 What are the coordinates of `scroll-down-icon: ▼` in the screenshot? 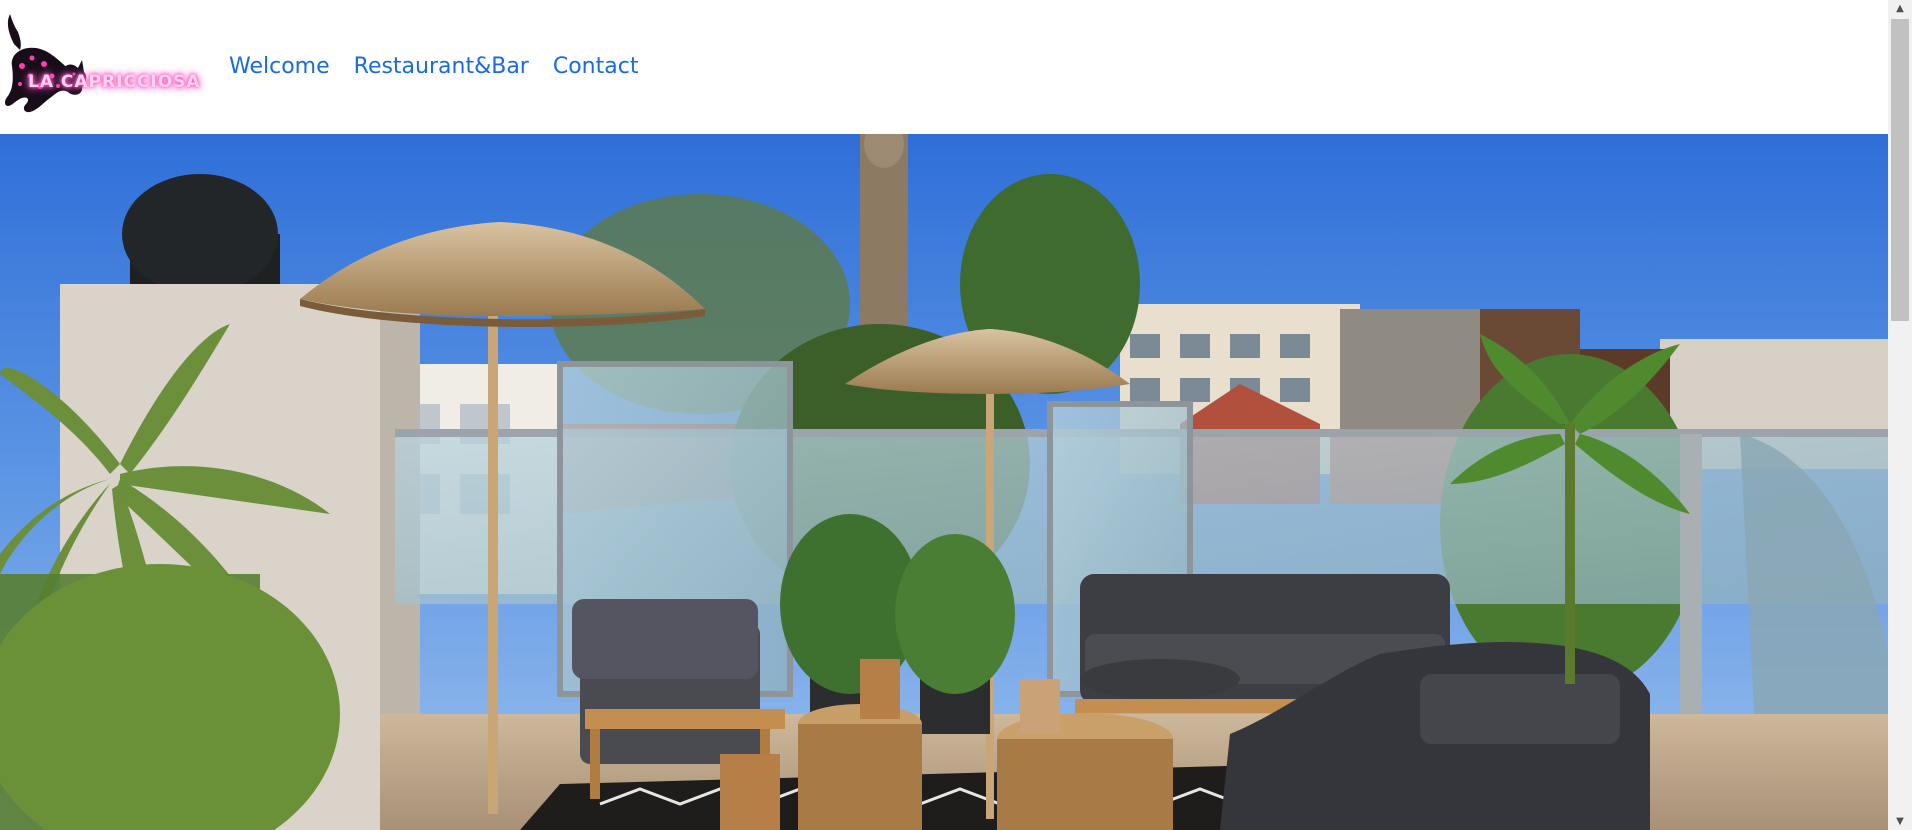 It's located at (1900, 821).